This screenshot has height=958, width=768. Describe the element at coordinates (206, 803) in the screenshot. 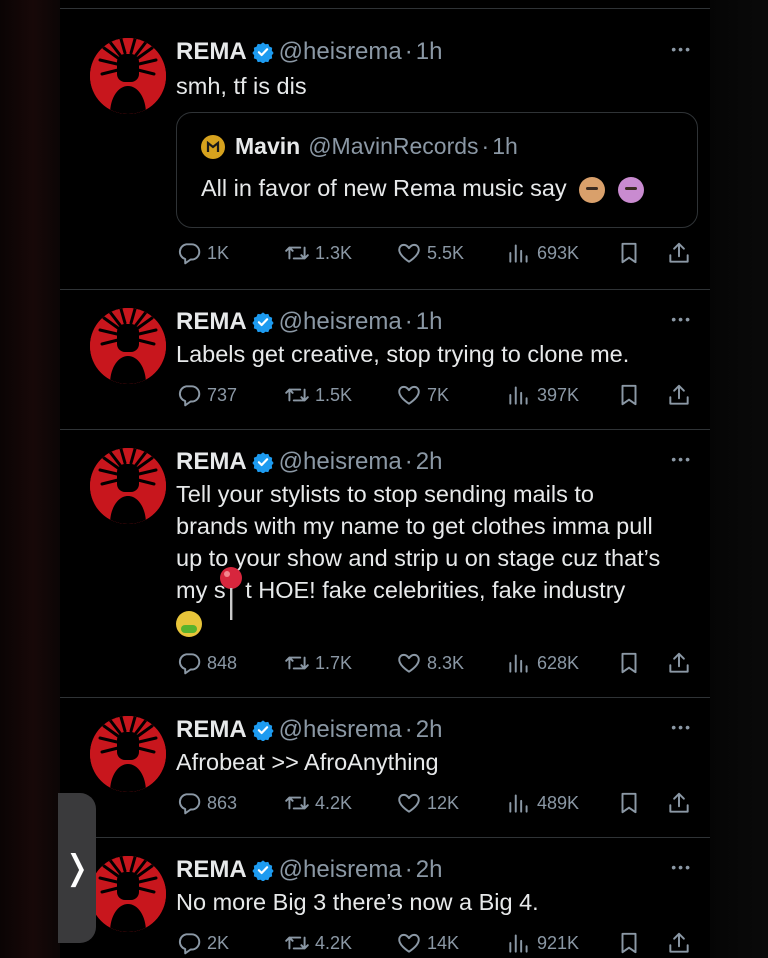

I see `reply-button: 863` at that location.